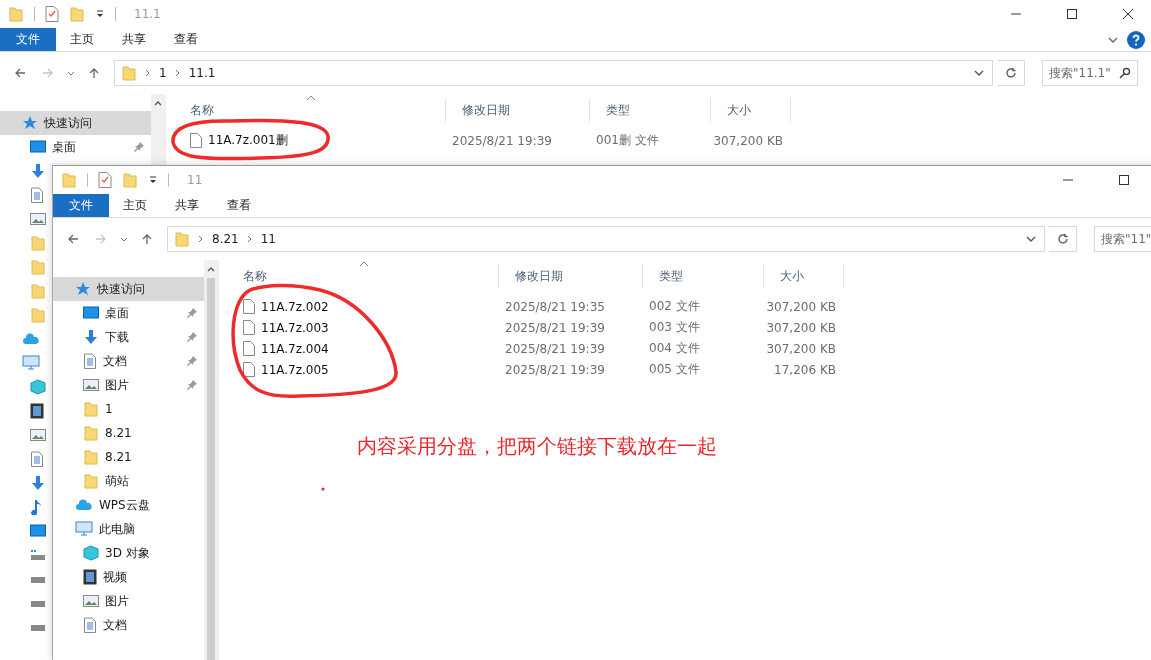  I want to click on breadcrumb-item: 8.21, so click(225, 239).